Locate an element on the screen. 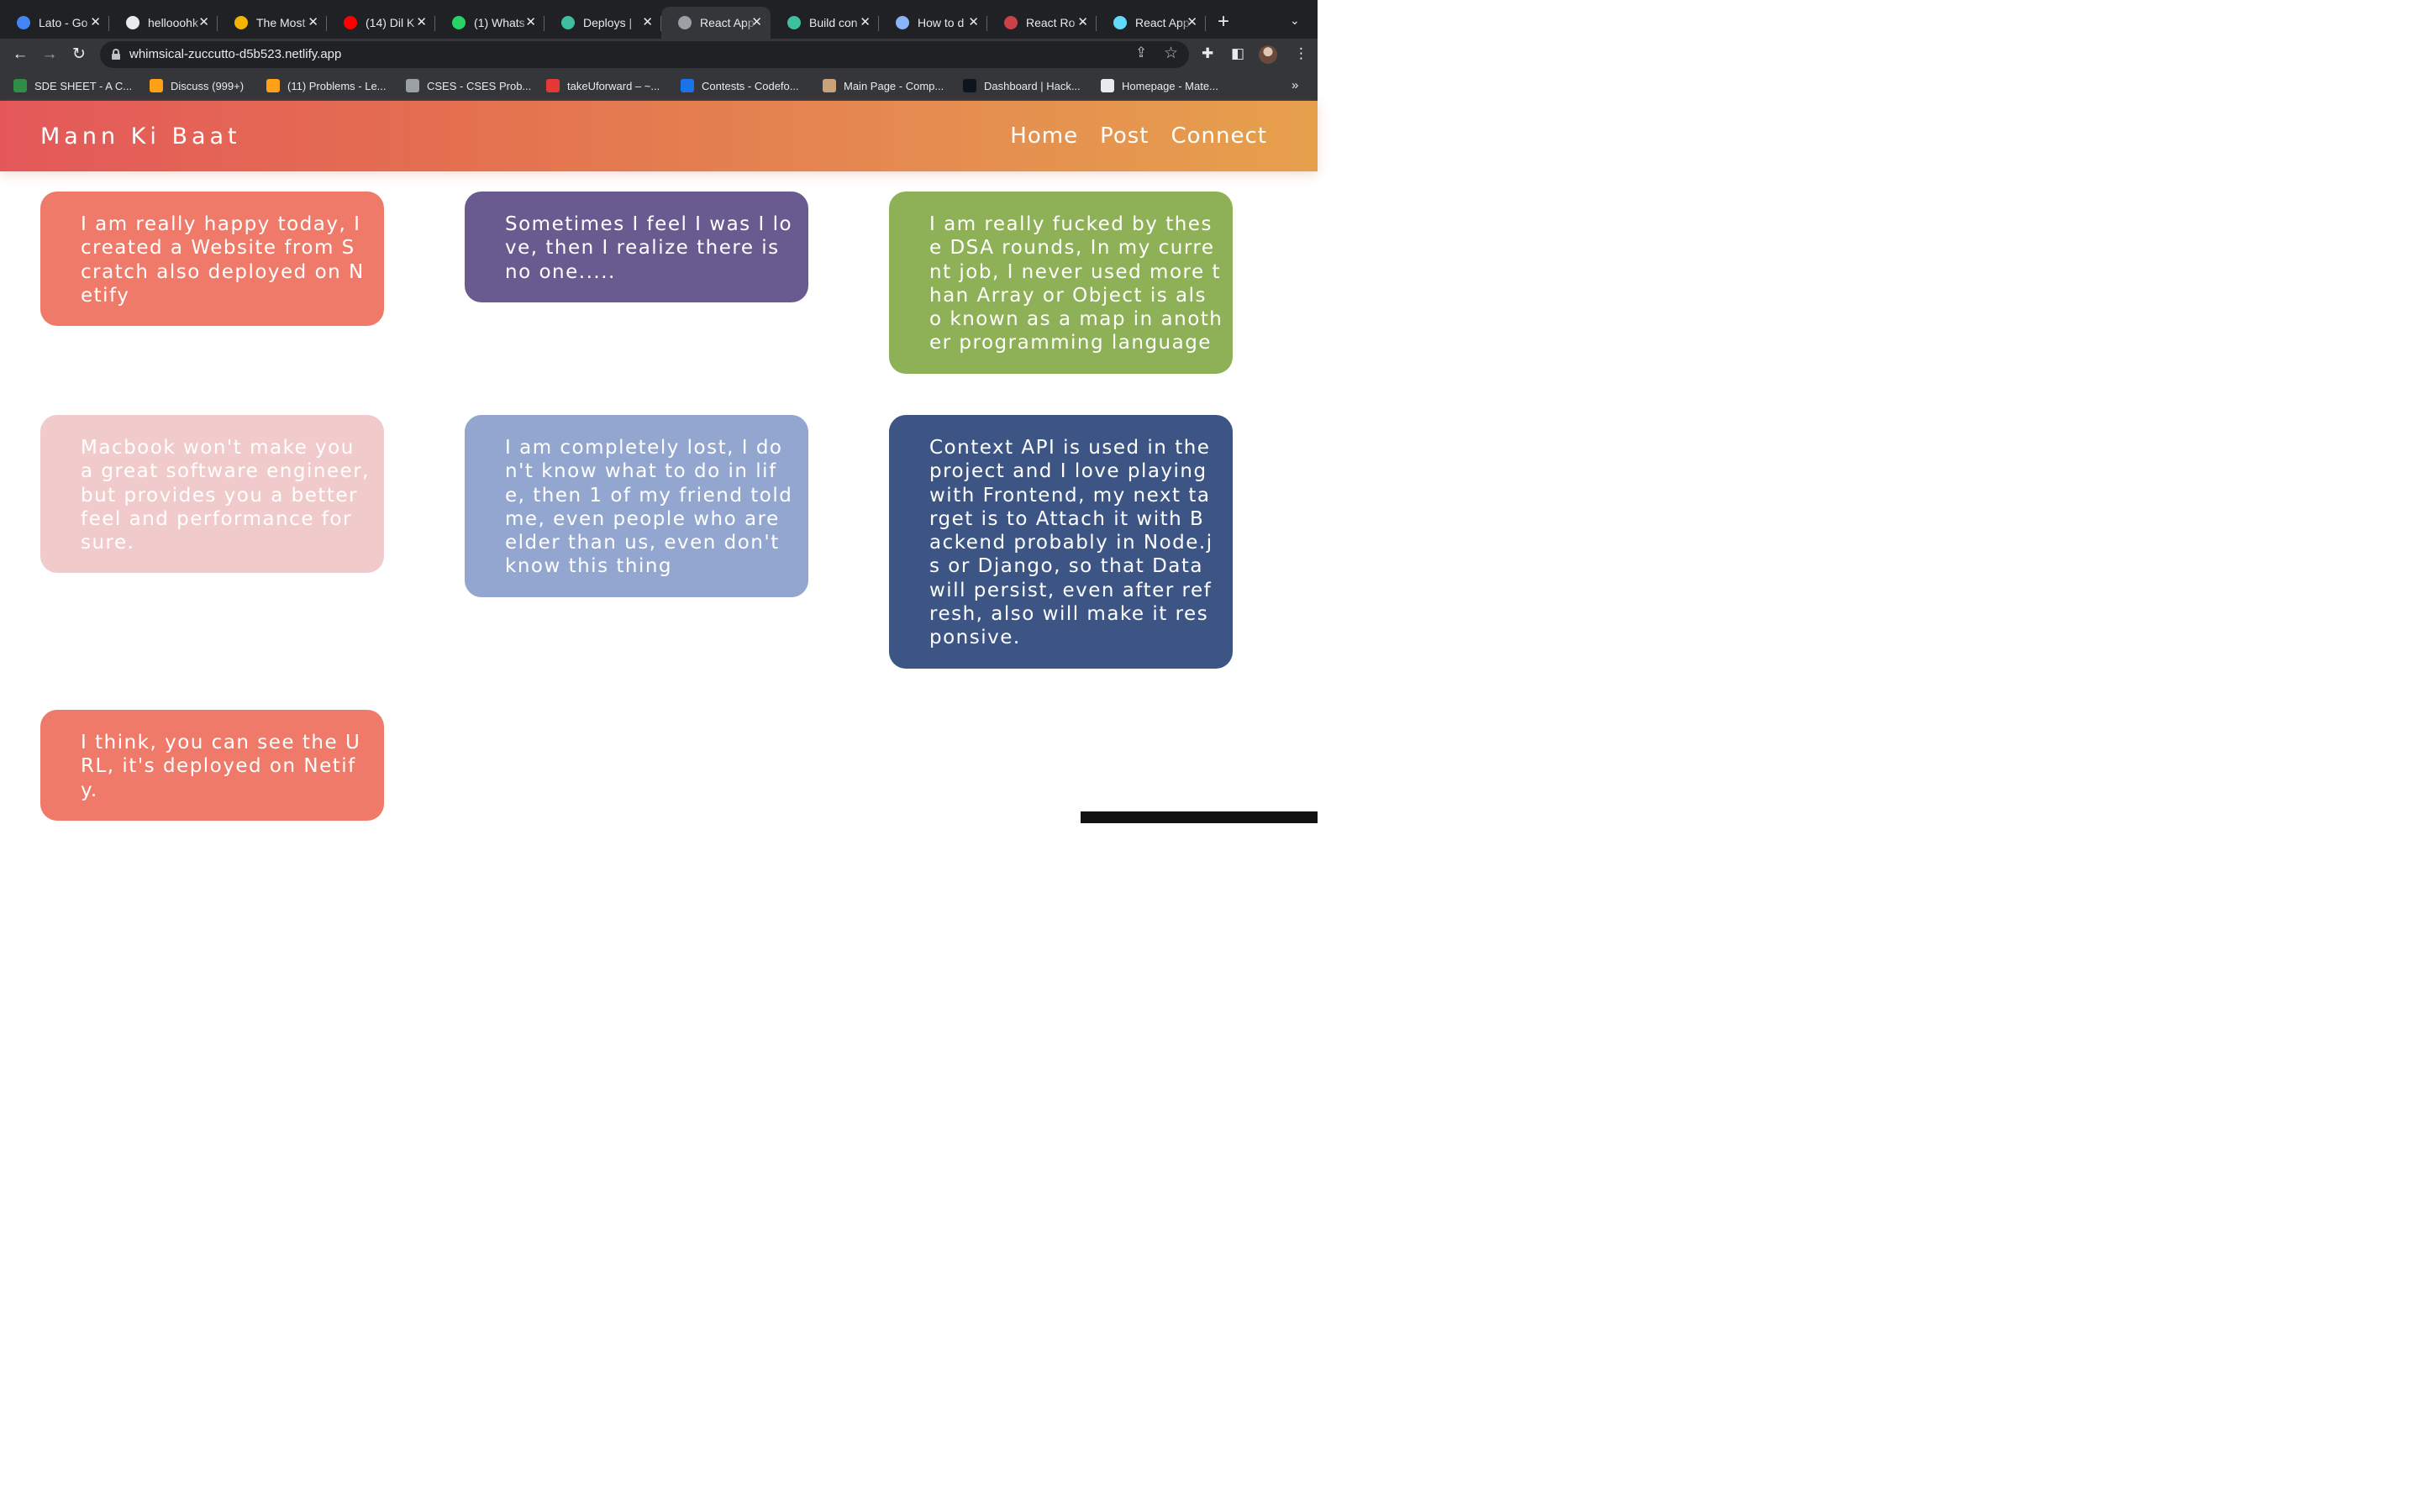 The width and height of the screenshot is (2420, 1512). post-text-line: elder than us, even don't is located at coordinates (643, 543).